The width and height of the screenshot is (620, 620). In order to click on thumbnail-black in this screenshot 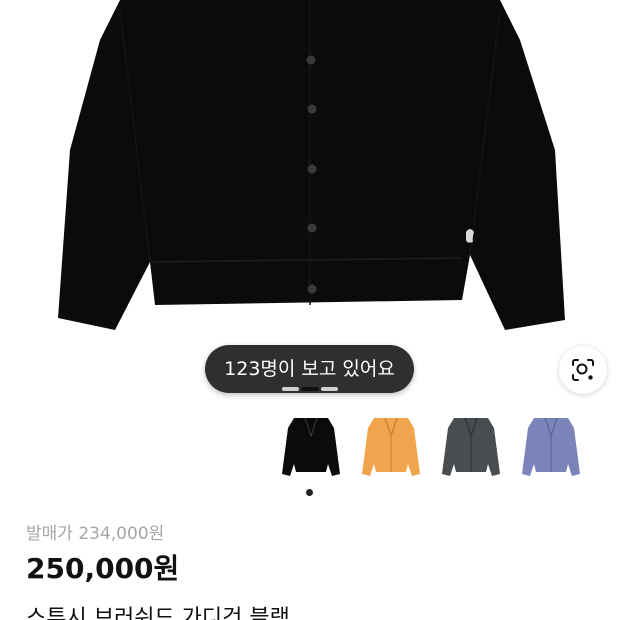, I will do `click(311, 447)`.